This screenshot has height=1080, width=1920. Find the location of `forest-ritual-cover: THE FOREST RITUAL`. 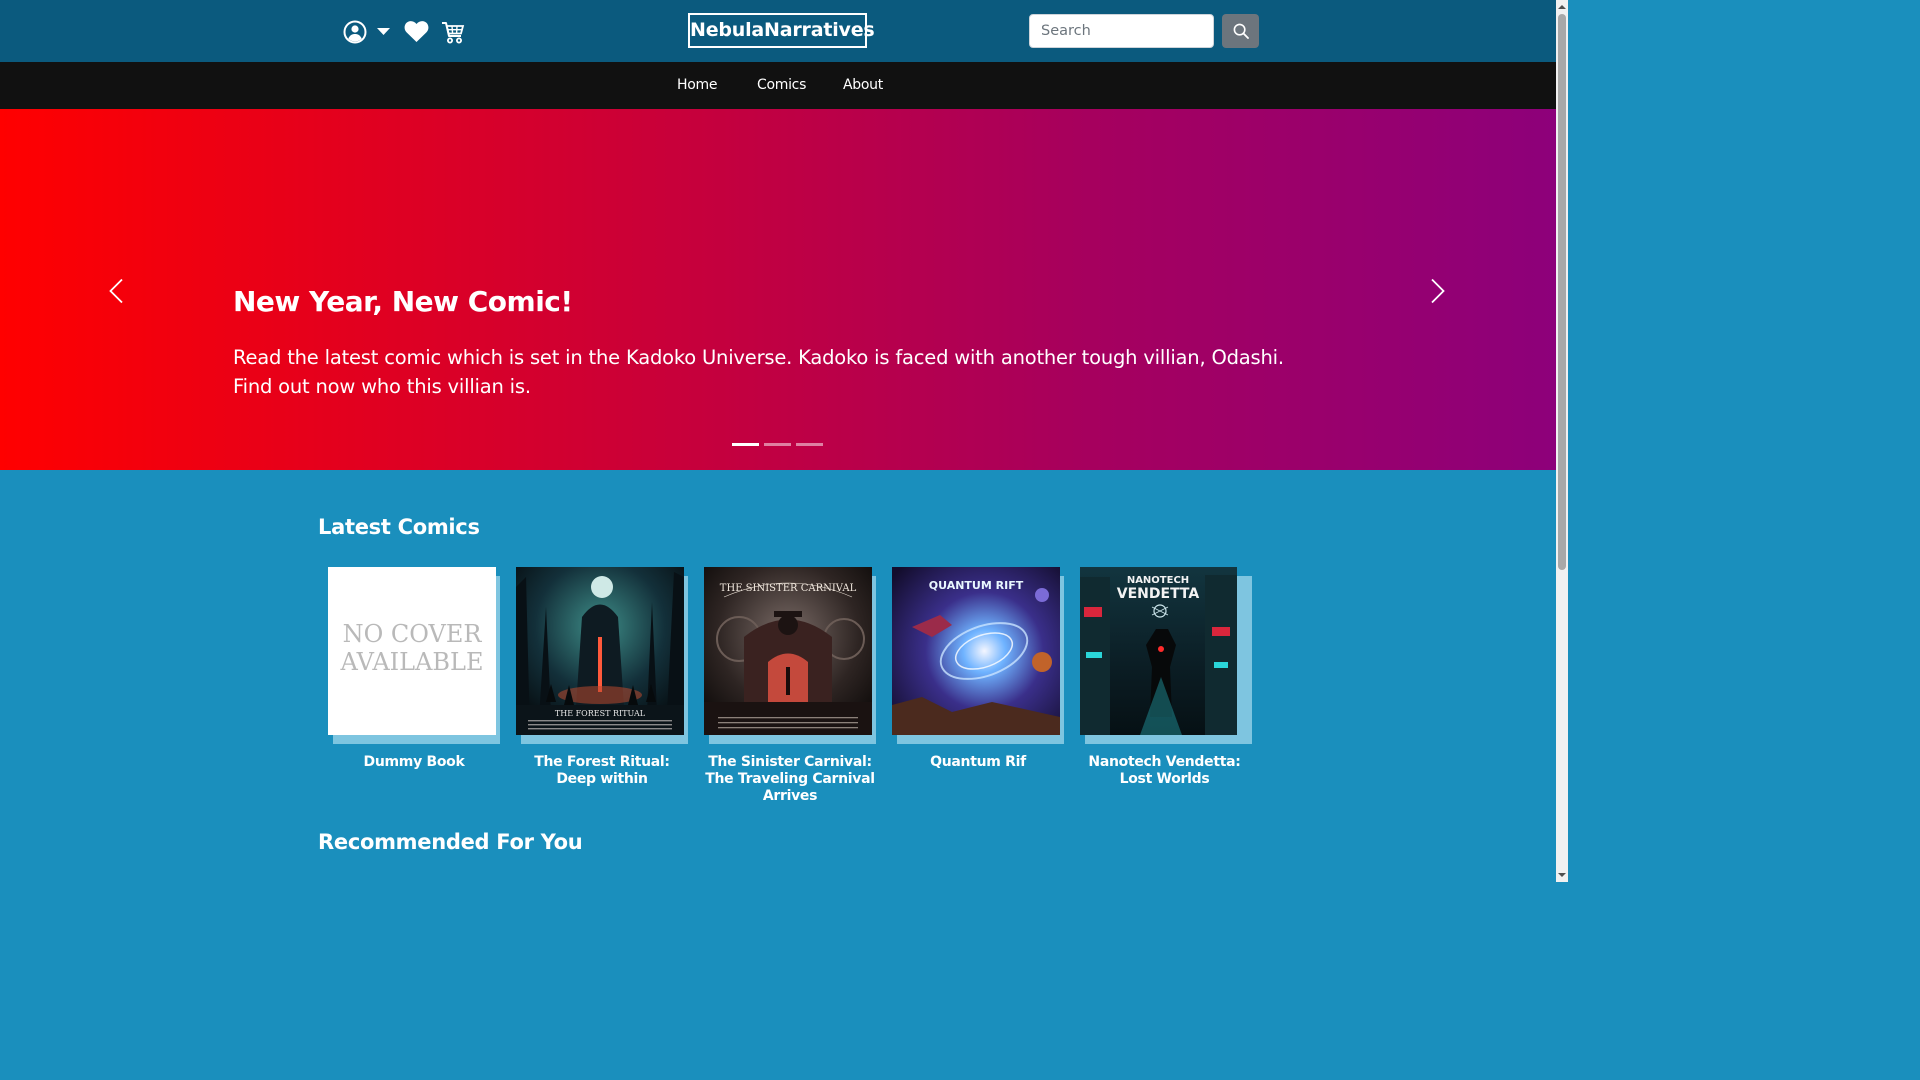

forest-ritual-cover: THE FOREST RITUAL is located at coordinates (600, 651).